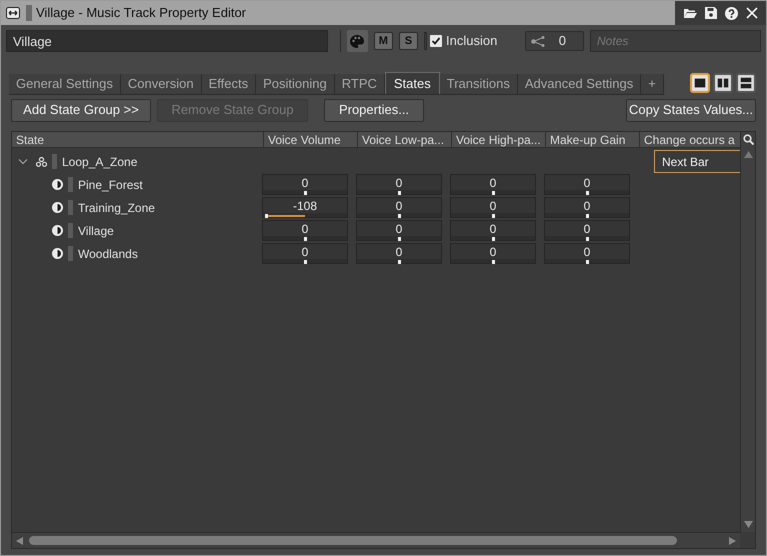 The width and height of the screenshot is (767, 556). Describe the element at coordinates (472, 41) in the screenshot. I see `inclusion-label: Inclusion` at that location.